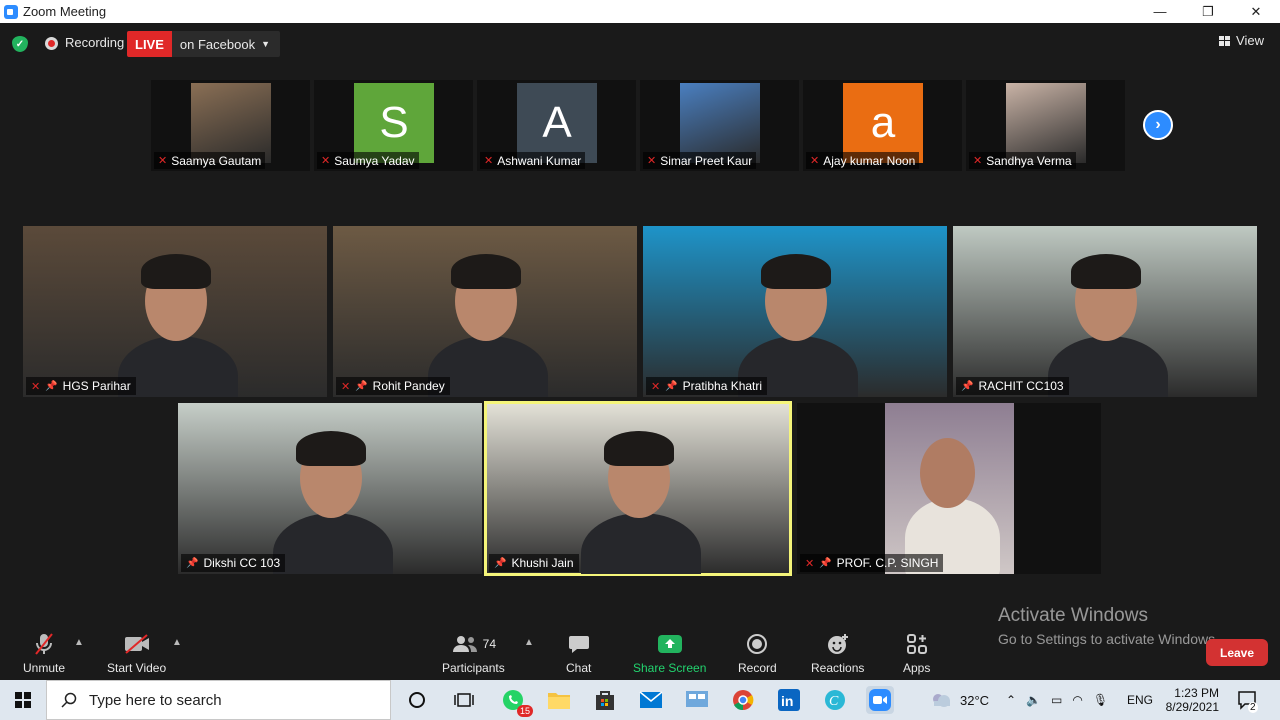  I want to click on battery-icon: ▭, so click(1056, 700).